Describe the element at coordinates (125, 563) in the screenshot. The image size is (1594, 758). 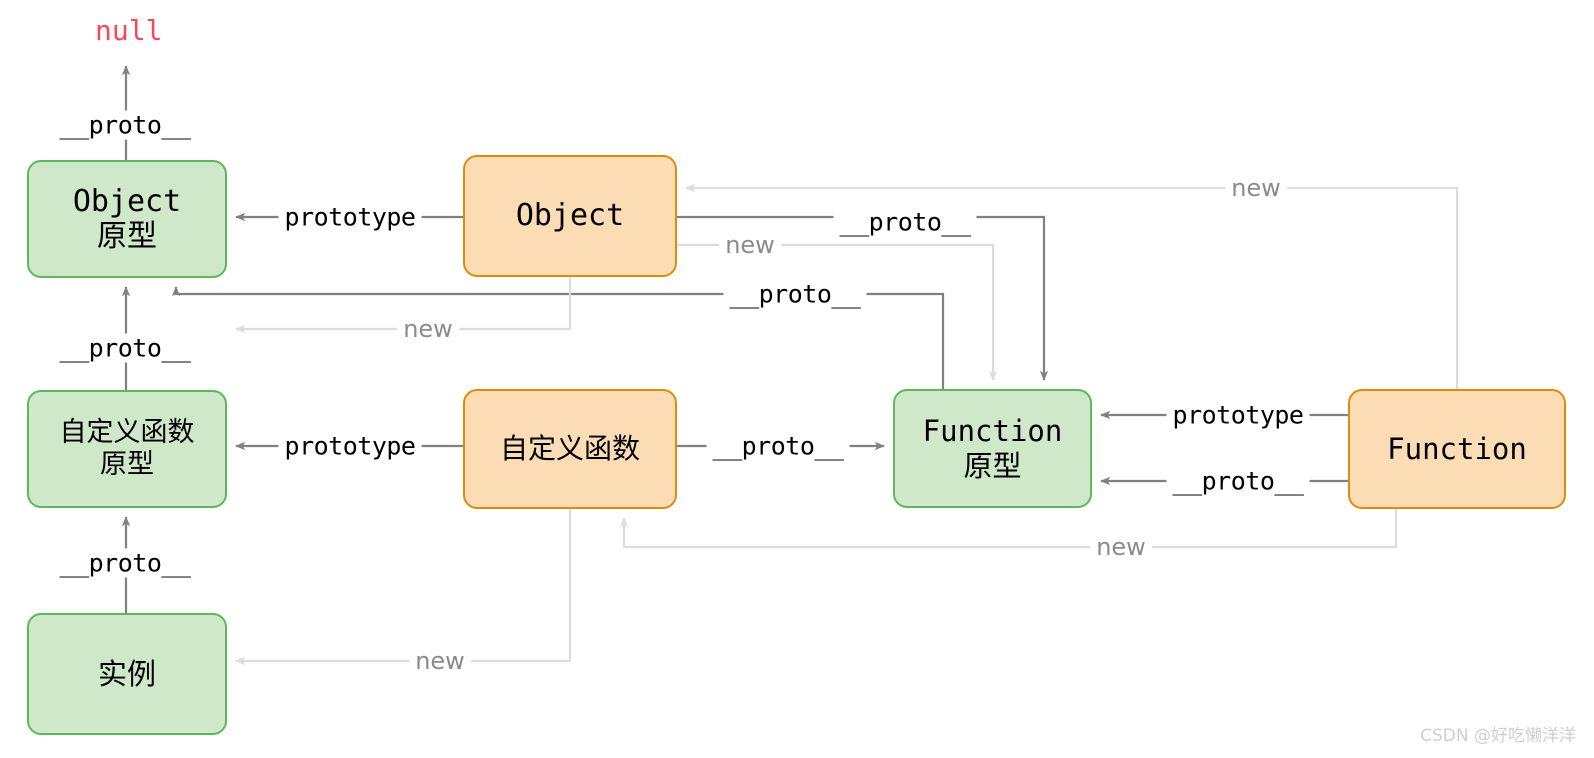
I see `edge-label-instance-dunder: __proto__` at that location.